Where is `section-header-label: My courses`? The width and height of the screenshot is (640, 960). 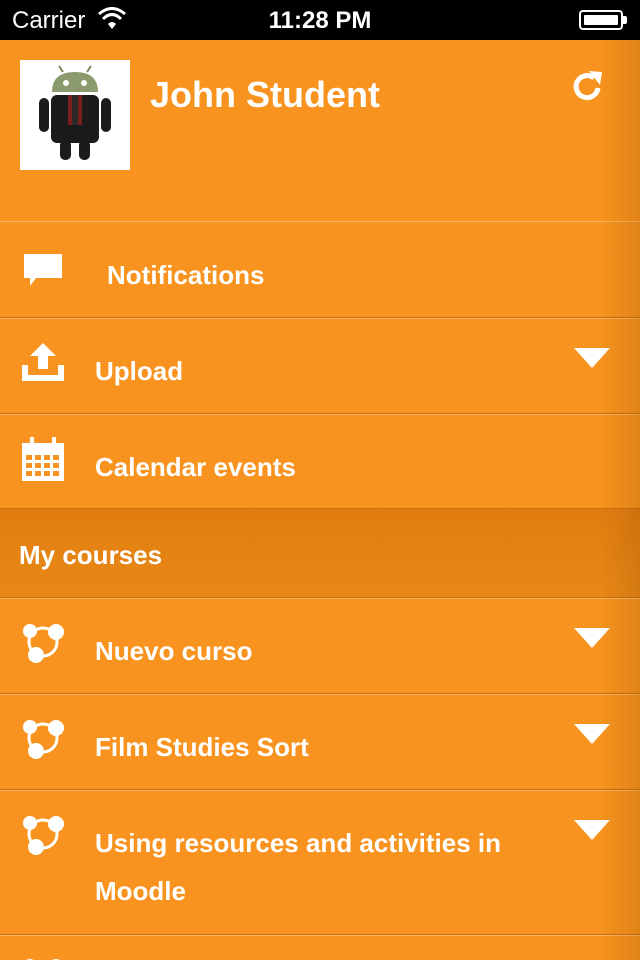 section-header-label: My courses is located at coordinates (91, 555).